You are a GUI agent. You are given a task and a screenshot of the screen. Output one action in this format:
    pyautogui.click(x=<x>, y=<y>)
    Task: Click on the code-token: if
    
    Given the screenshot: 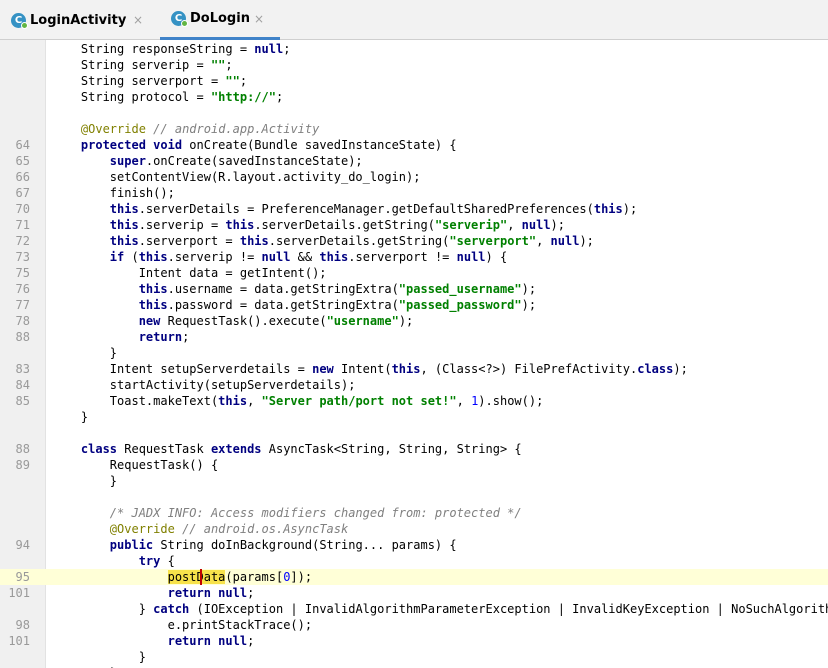 What is the action you would take?
    pyautogui.click(x=117, y=257)
    